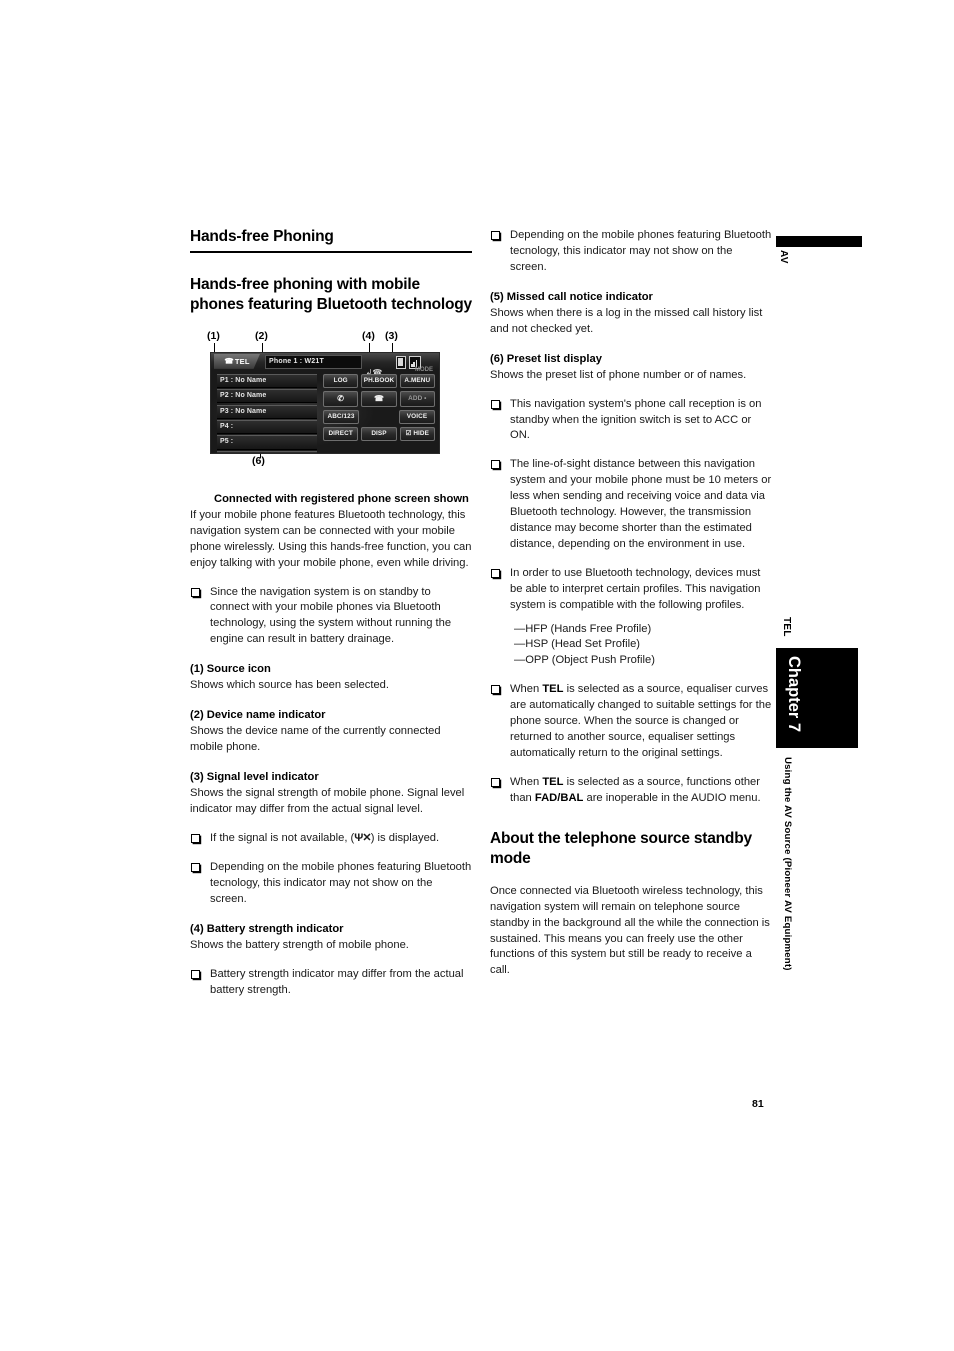 The height and width of the screenshot is (1351, 954). Describe the element at coordinates (229, 361) in the screenshot. I see `phone-glyph-icon: ☎` at that location.